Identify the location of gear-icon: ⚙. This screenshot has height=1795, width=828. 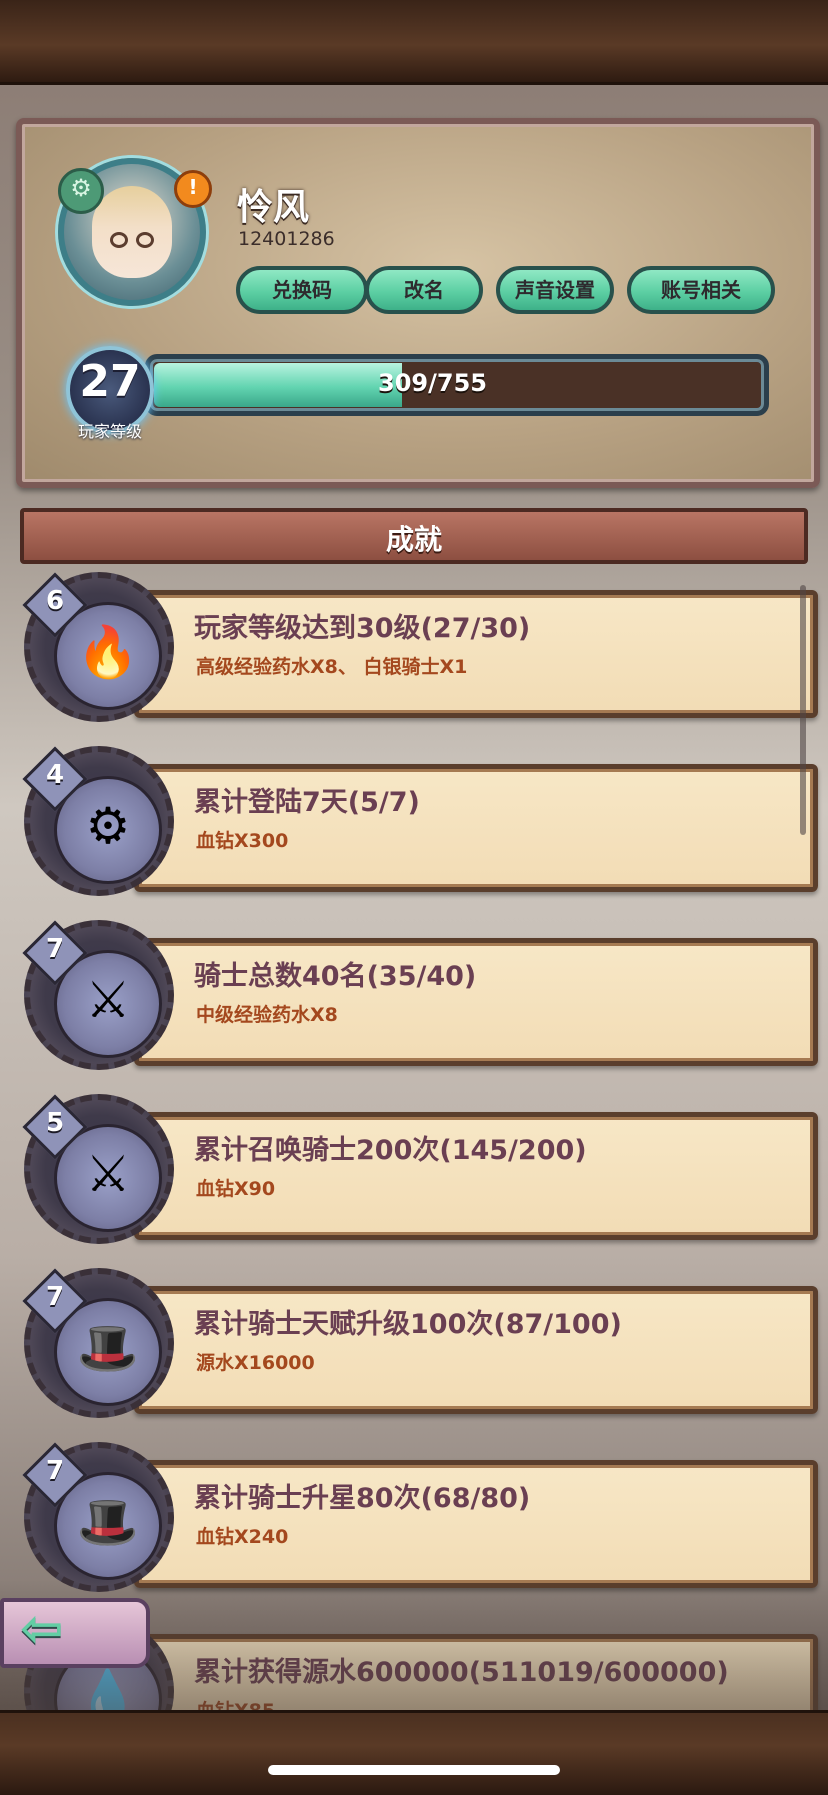
(81, 191).